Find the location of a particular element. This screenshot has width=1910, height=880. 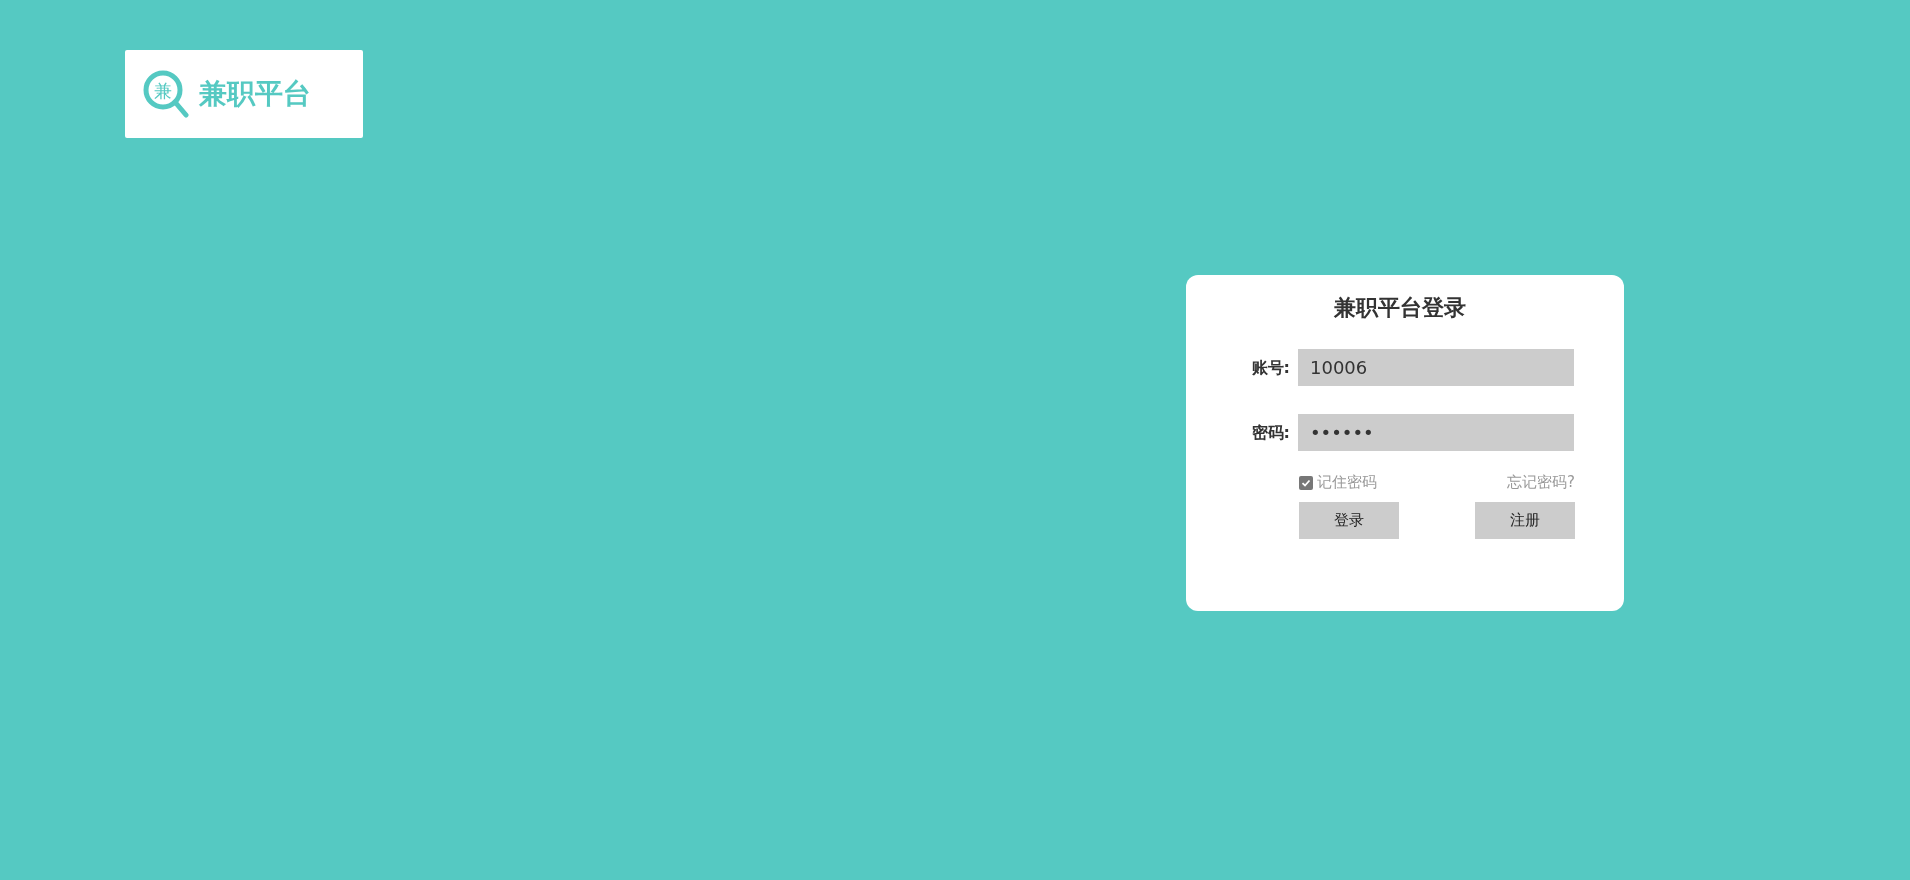

field-label: 密码: is located at coordinates (1270, 432).